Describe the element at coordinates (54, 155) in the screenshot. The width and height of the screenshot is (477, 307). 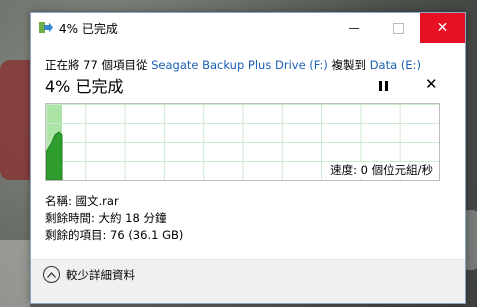
I see `speed-area` at that location.